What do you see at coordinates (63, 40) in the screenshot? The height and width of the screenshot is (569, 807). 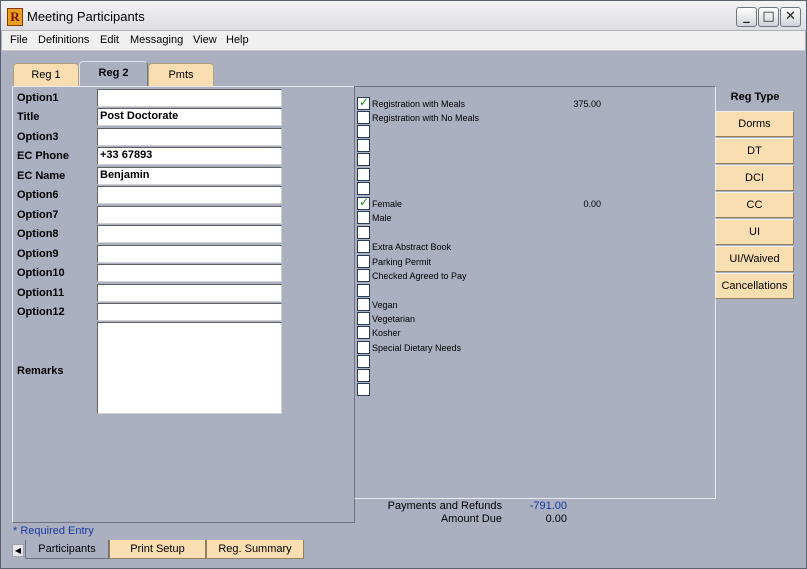 I see `menu-definitions: Definitions` at bounding box center [63, 40].